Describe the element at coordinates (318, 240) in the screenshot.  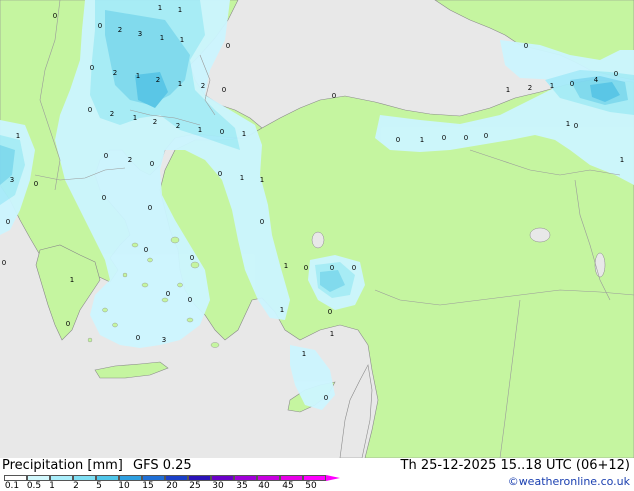
I see `lake-tuz` at that location.